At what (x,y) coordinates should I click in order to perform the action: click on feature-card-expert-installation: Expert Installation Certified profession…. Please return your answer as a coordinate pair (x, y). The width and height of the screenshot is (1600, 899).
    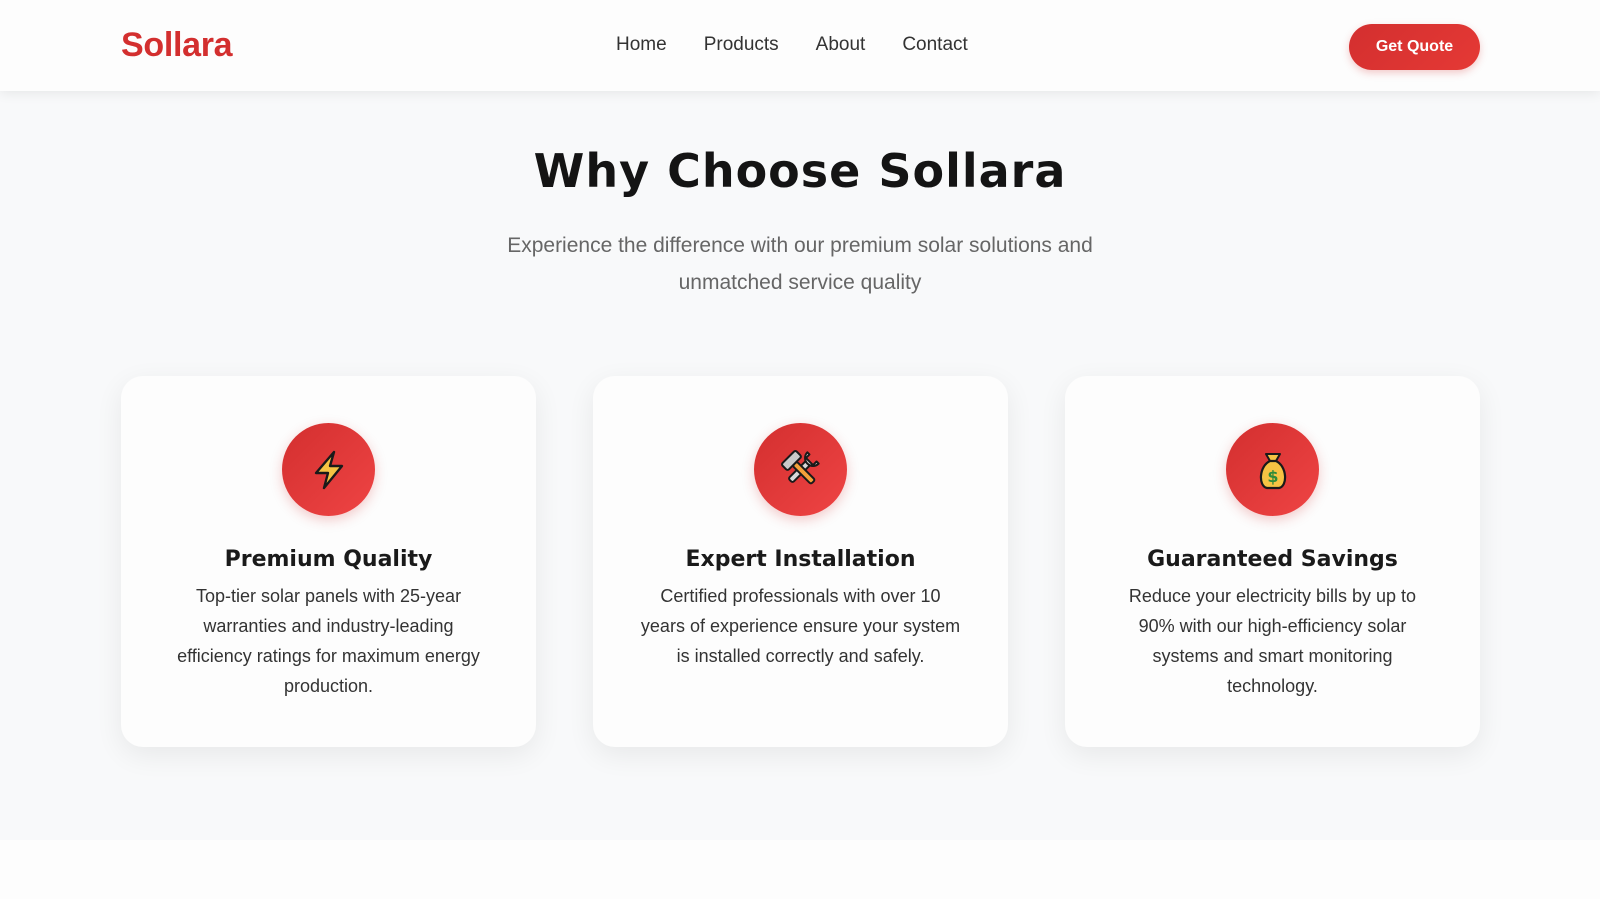
    Looking at the image, I should click on (800, 561).